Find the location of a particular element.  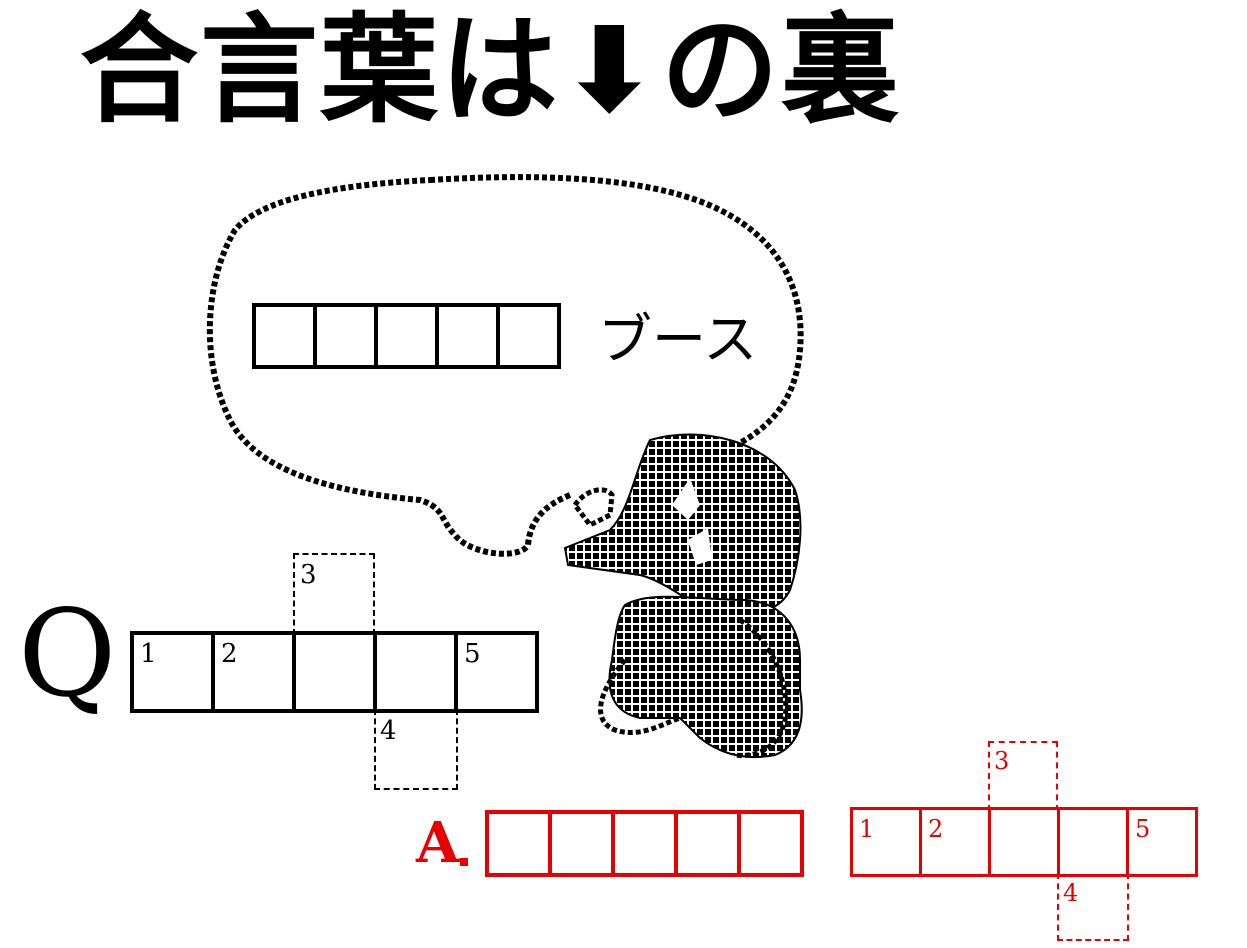

question-cell: 2 is located at coordinates (253, 672).